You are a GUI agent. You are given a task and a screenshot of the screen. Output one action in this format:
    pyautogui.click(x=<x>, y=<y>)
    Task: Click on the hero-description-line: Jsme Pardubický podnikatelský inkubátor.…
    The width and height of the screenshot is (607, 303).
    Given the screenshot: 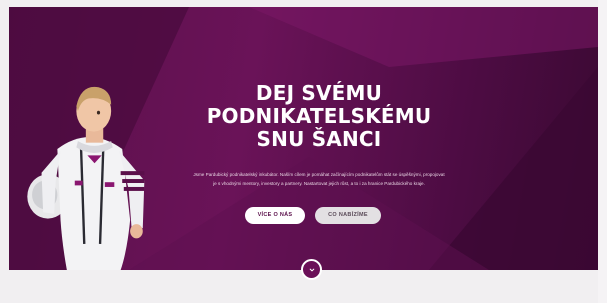 What is the action you would take?
    pyautogui.click(x=319, y=174)
    